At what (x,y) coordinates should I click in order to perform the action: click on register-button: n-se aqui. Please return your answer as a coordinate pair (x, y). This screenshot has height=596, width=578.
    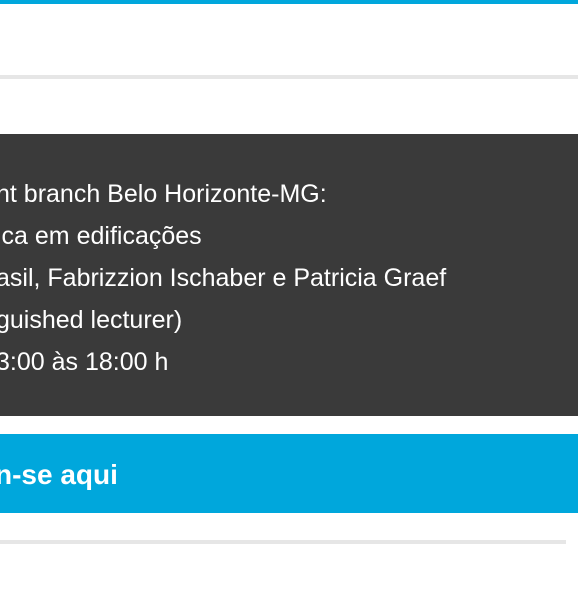
    Looking at the image, I should click on (289, 473).